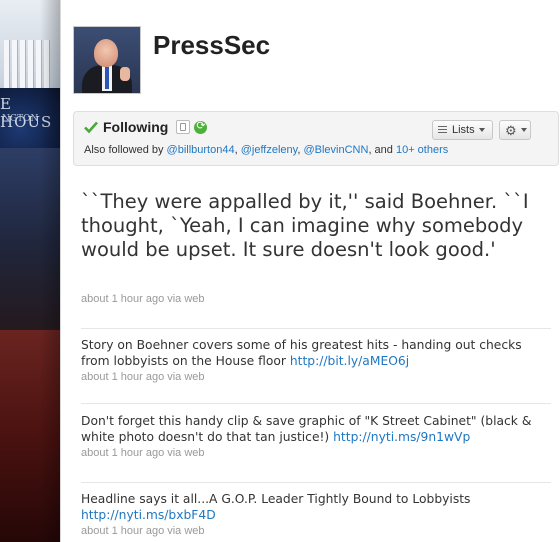 The width and height of the screenshot is (560, 542). I want to click on following-label: Following, so click(136, 127).